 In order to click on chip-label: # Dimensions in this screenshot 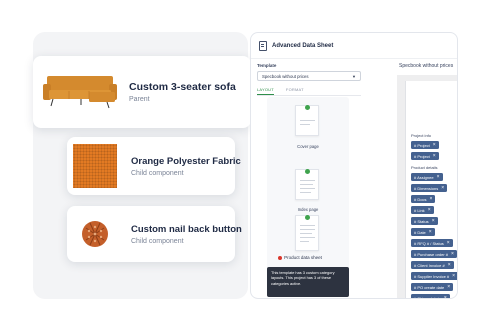, I will do `click(426, 188)`.